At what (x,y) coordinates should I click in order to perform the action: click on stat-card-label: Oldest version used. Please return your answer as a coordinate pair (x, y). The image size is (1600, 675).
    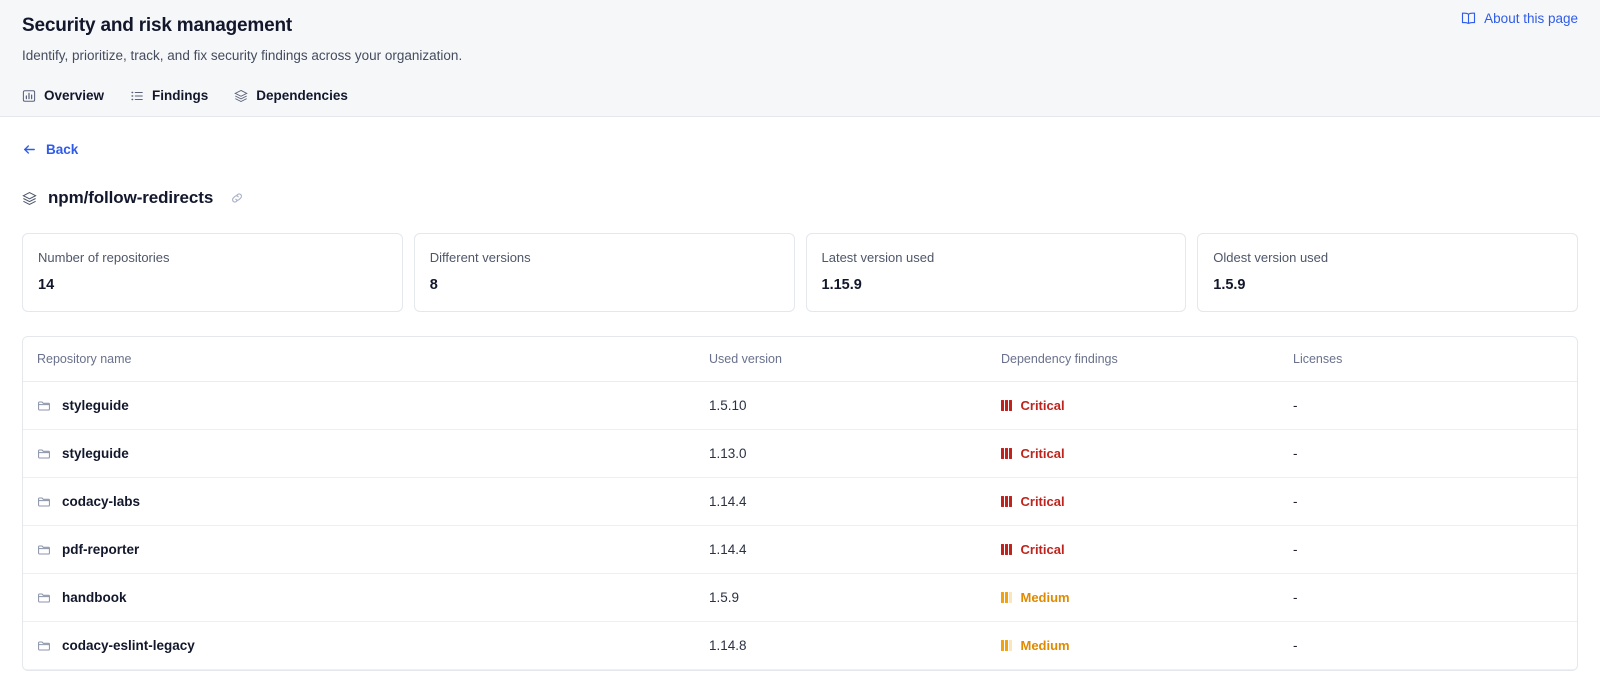
    Looking at the image, I should click on (1271, 257).